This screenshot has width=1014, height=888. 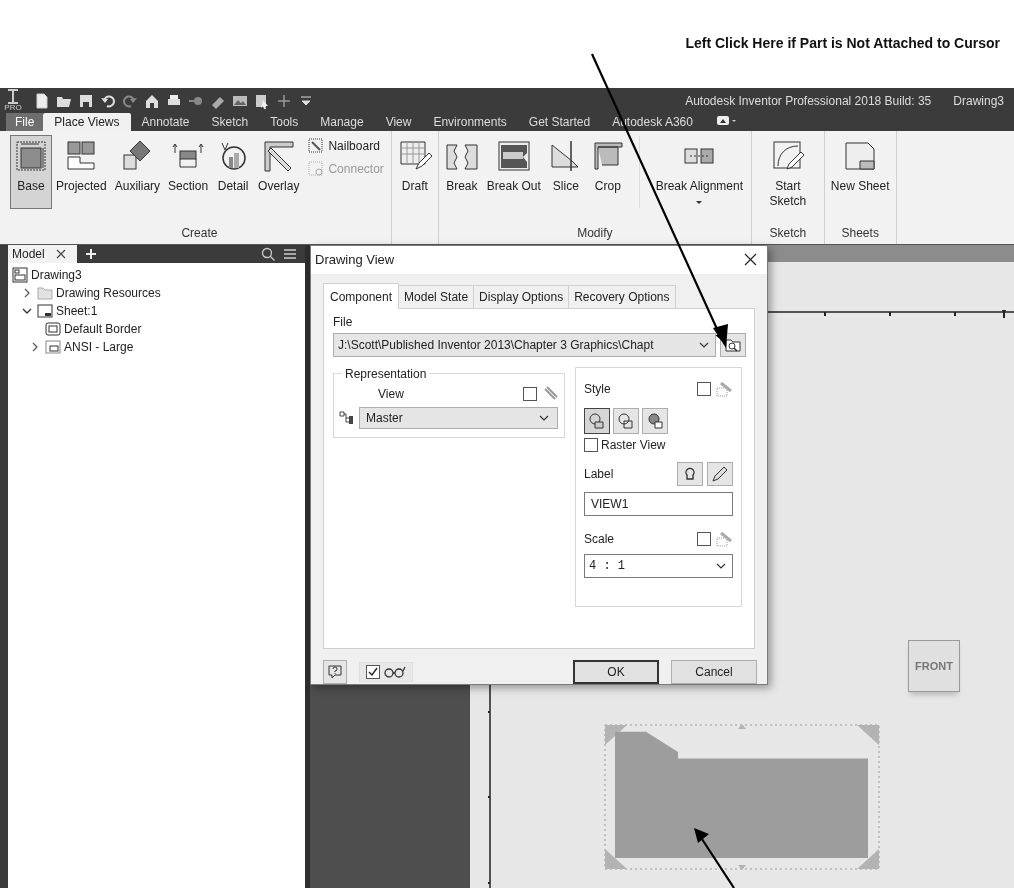 What do you see at coordinates (335, 672) in the screenshot?
I see `help-button` at bounding box center [335, 672].